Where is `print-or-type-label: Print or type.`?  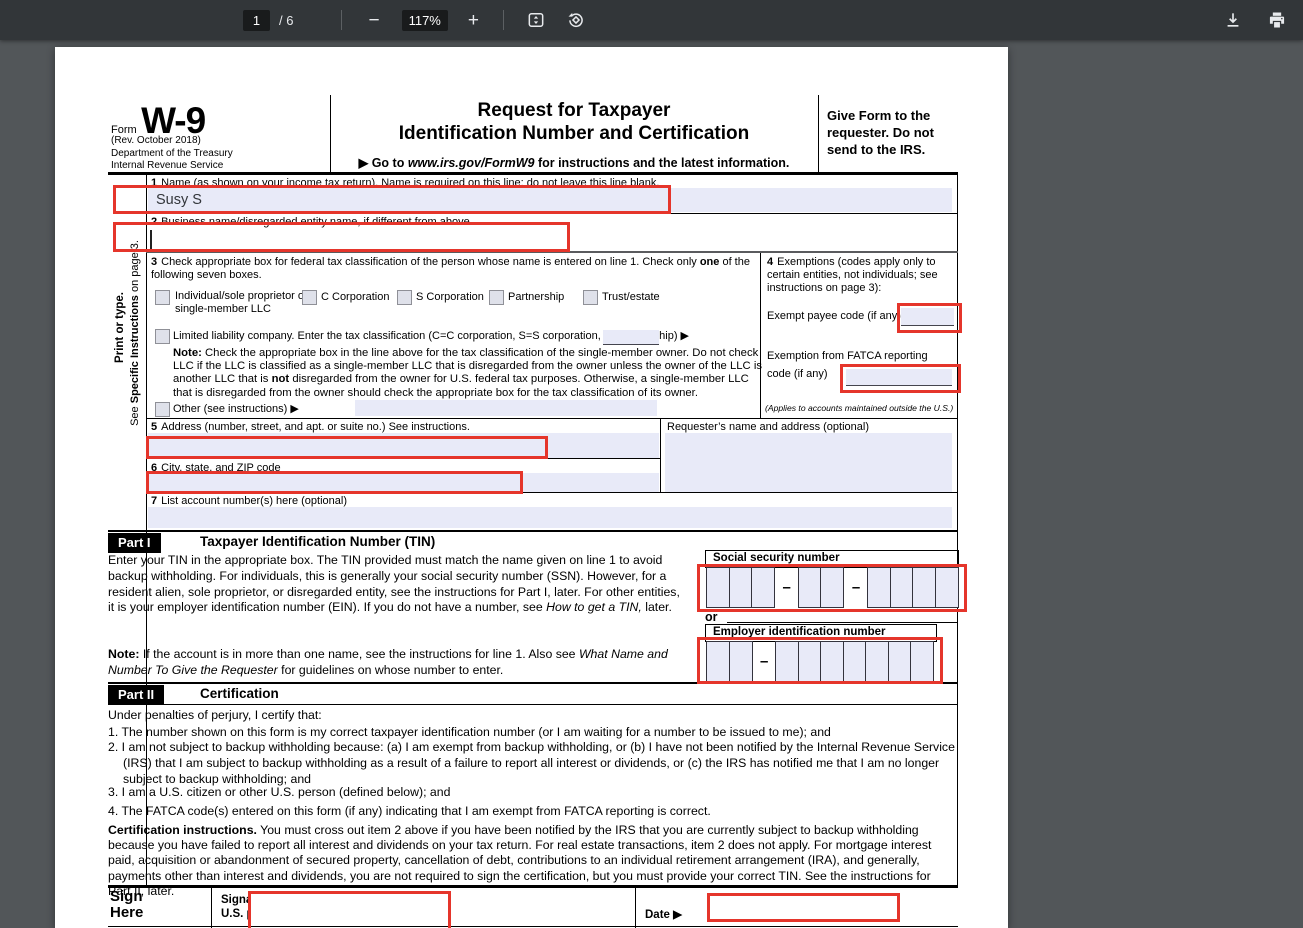 print-or-type-label: Print or type. is located at coordinates (120, 327).